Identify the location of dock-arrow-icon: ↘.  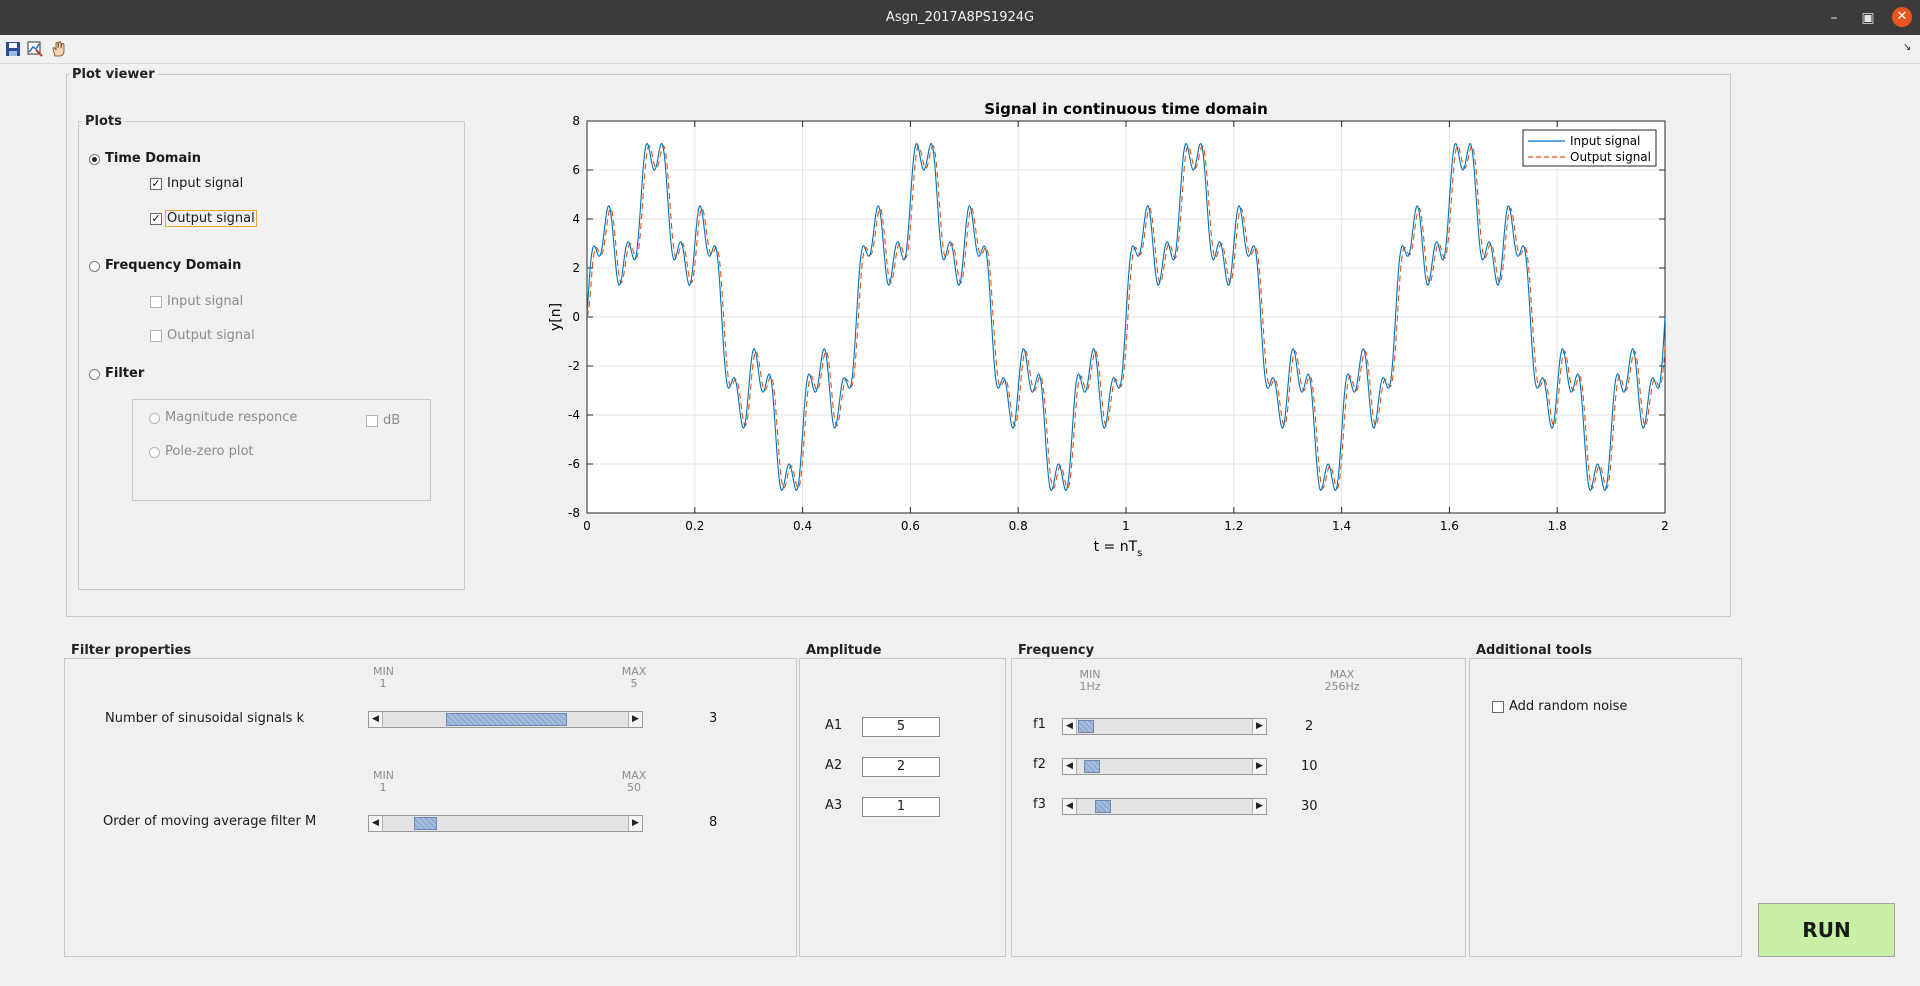
(1907, 47).